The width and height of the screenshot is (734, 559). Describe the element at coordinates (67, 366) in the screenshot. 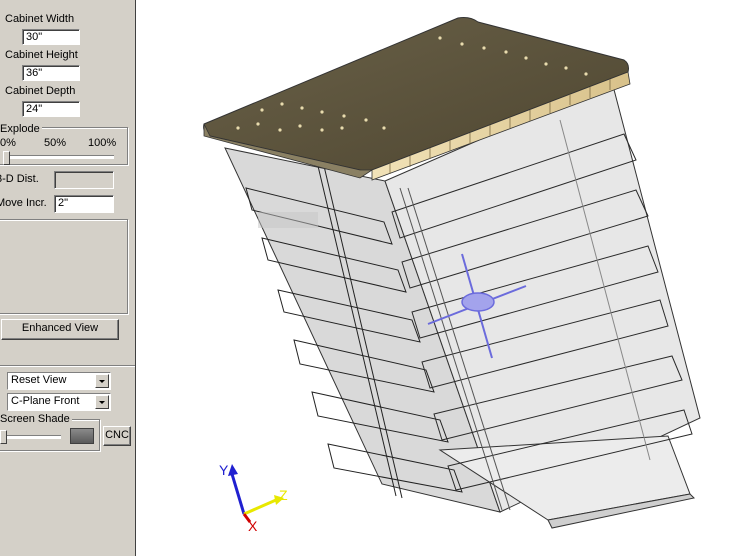

I see `panel-divider` at that location.